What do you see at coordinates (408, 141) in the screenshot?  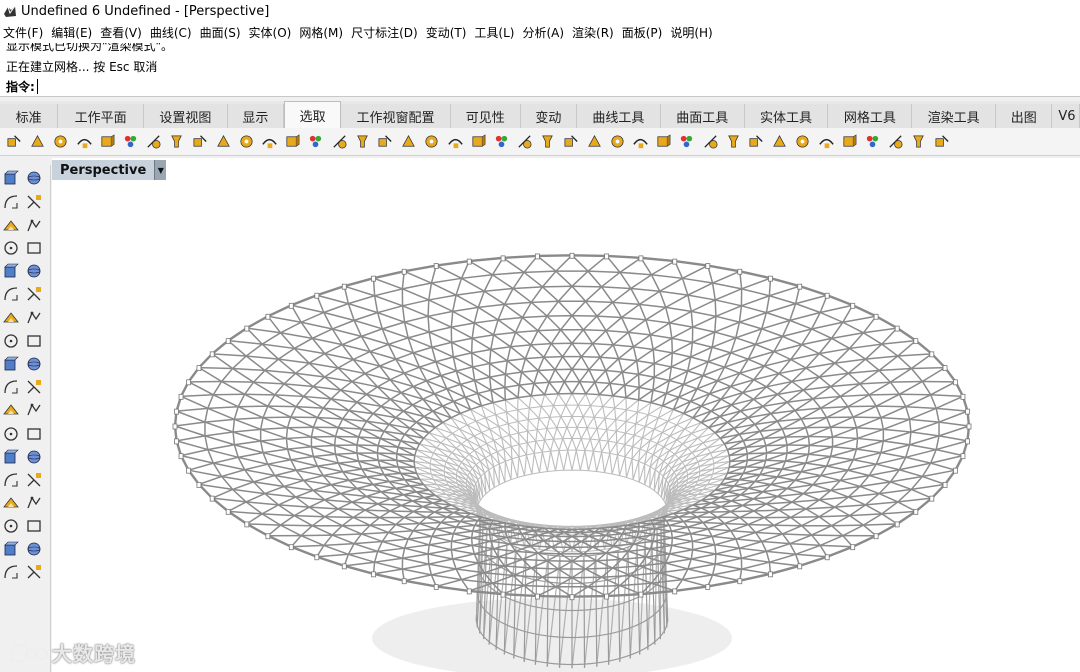 I see `select-material-icon` at bounding box center [408, 141].